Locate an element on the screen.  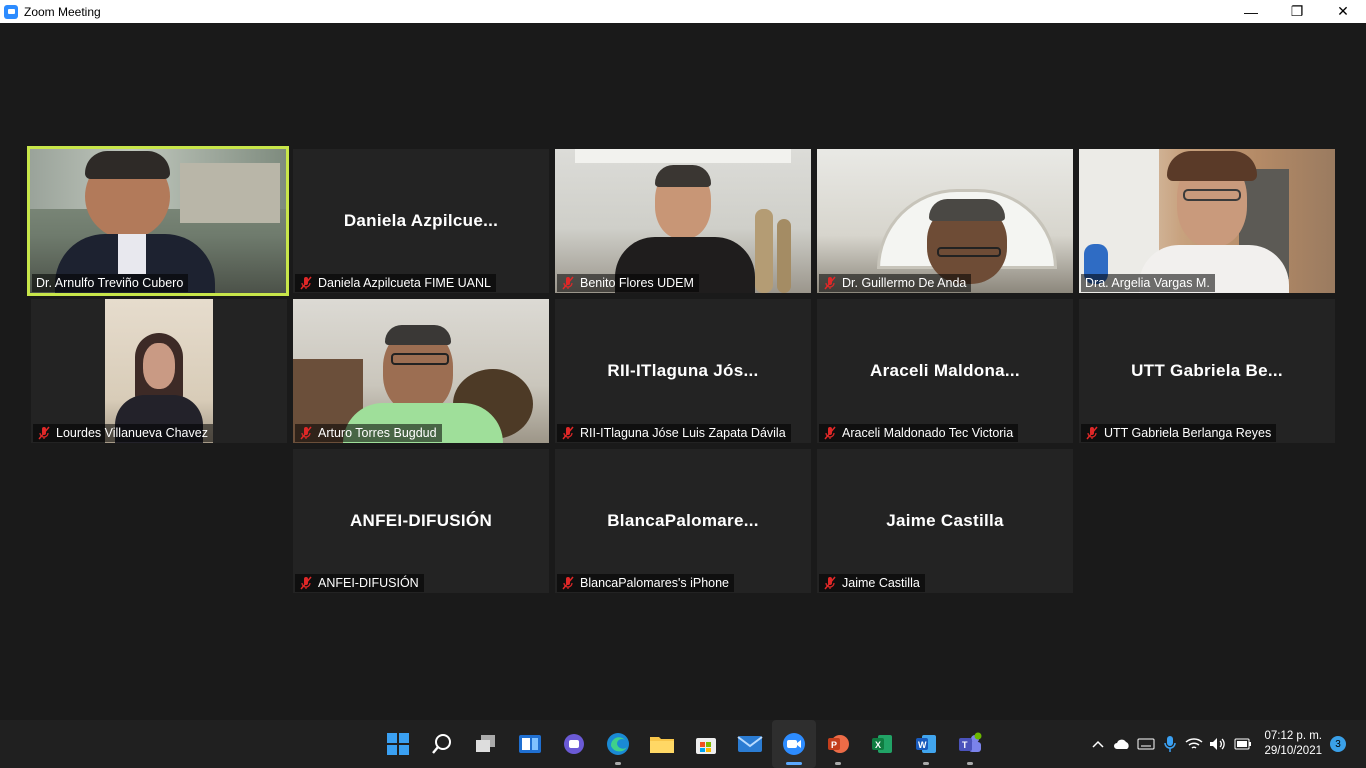
excel-icon: X is located at coordinates (882, 744).